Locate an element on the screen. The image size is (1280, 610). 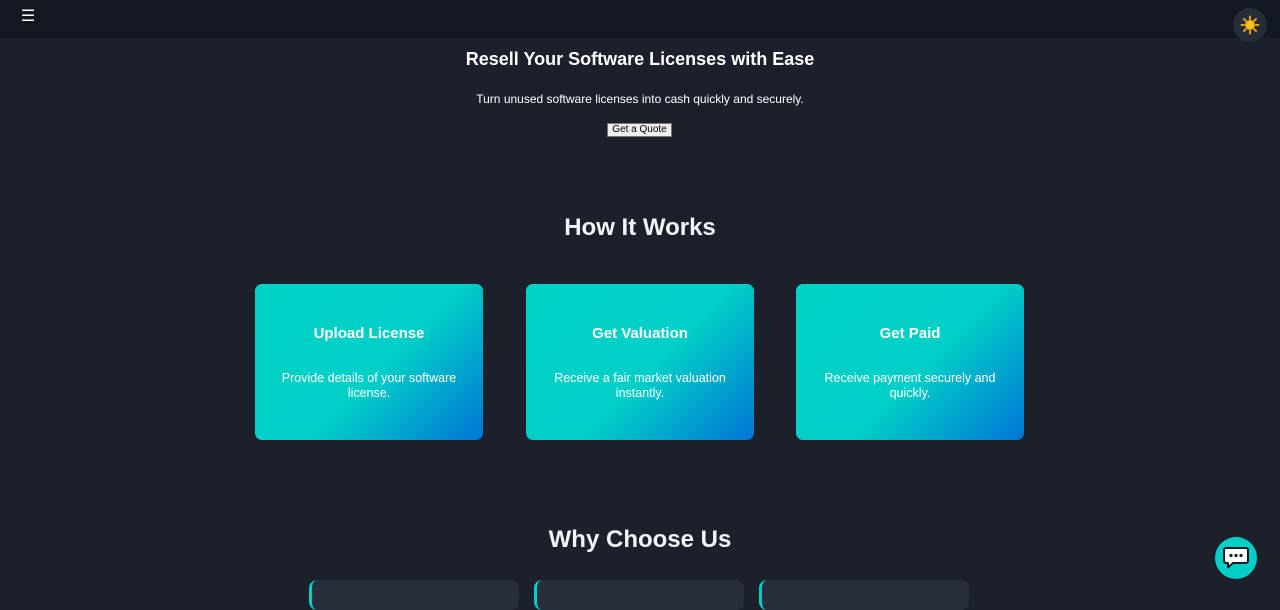
top-navigation-bar: ☰ is located at coordinates (640, 21).